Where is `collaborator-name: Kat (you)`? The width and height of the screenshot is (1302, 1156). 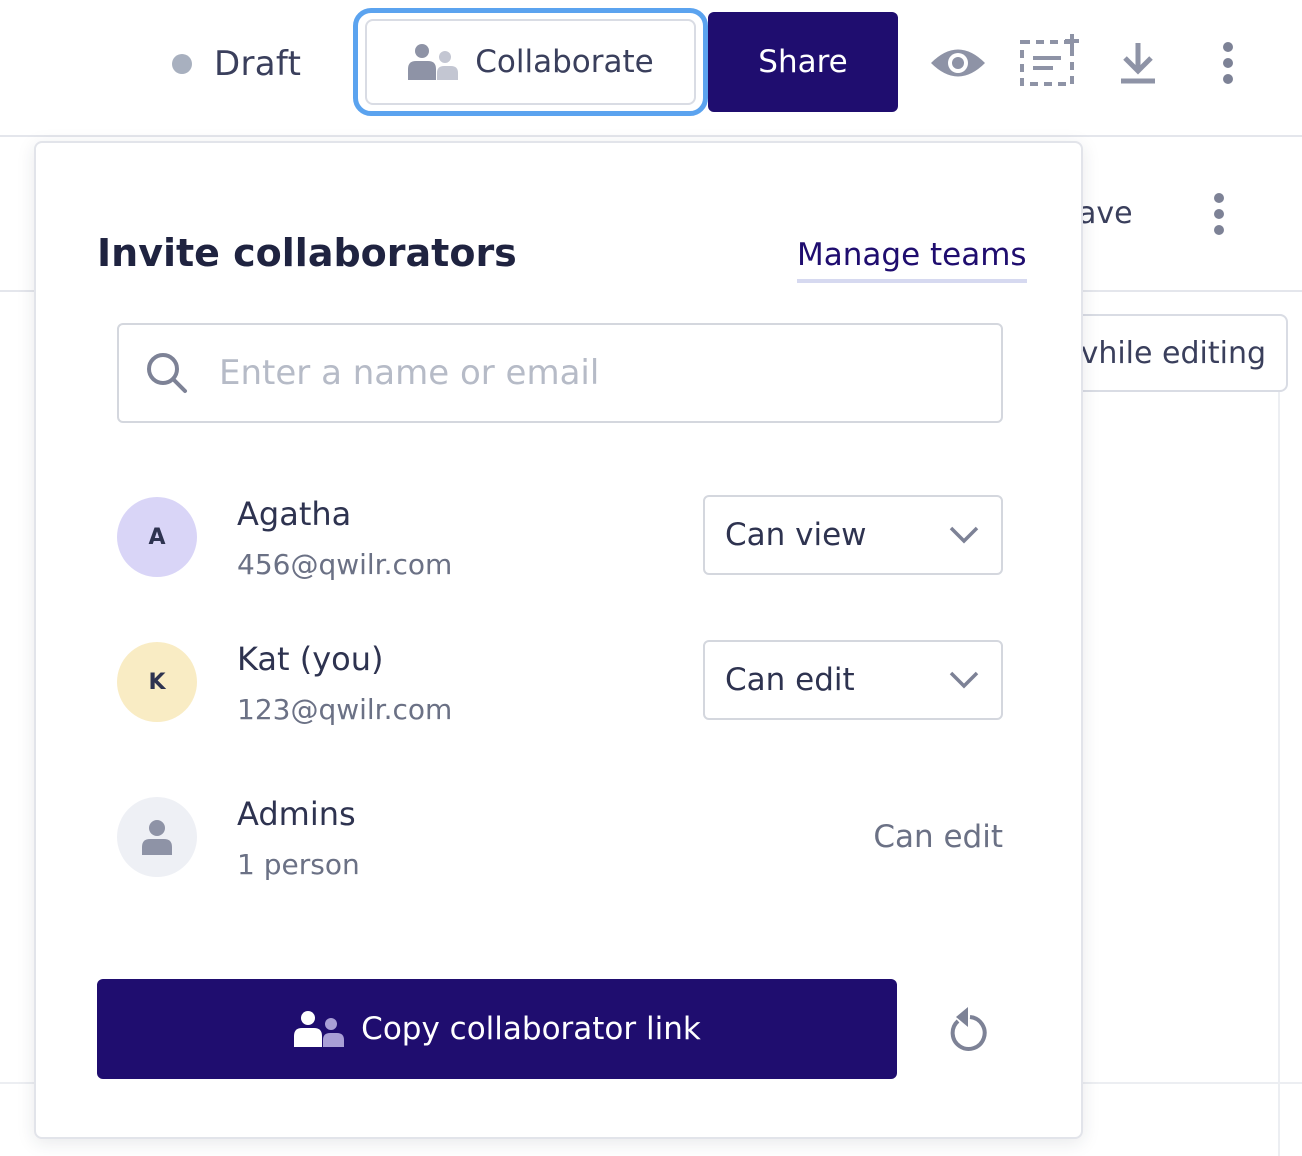 collaborator-name: Kat (you) is located at coordinates (310, 659).